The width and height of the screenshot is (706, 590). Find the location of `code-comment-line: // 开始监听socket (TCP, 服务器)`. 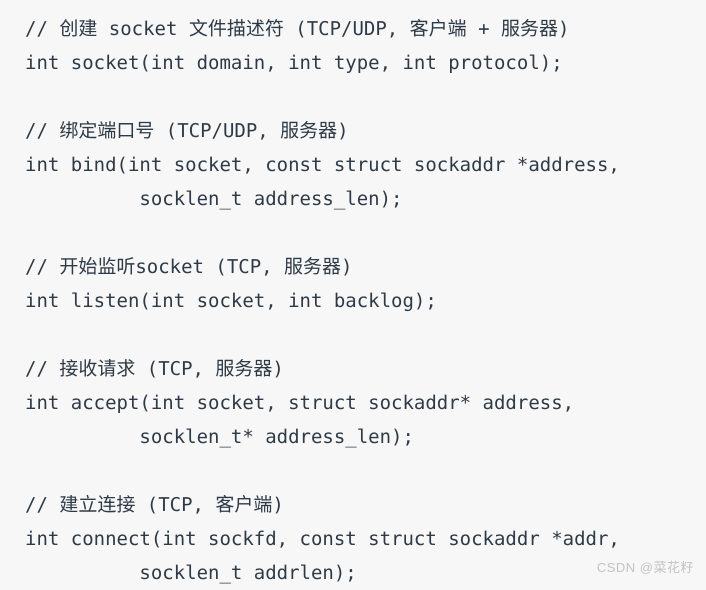

code-comment-line: // 开始监听socket (TCP, 服务器) is located at coordinates (189, 267).